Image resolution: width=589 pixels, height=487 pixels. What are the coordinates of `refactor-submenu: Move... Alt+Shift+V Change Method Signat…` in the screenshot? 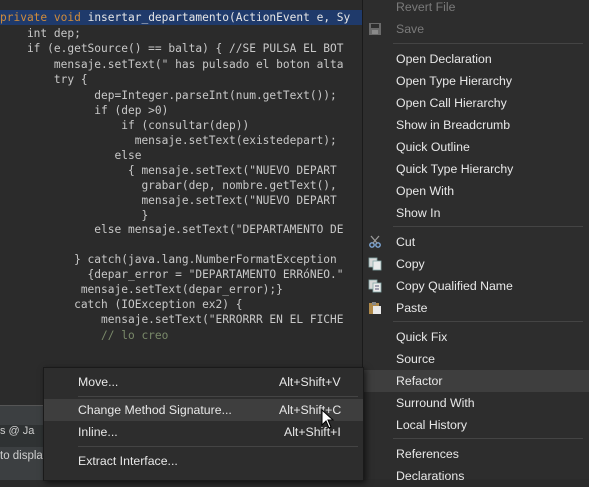 It's located at (203, 424).